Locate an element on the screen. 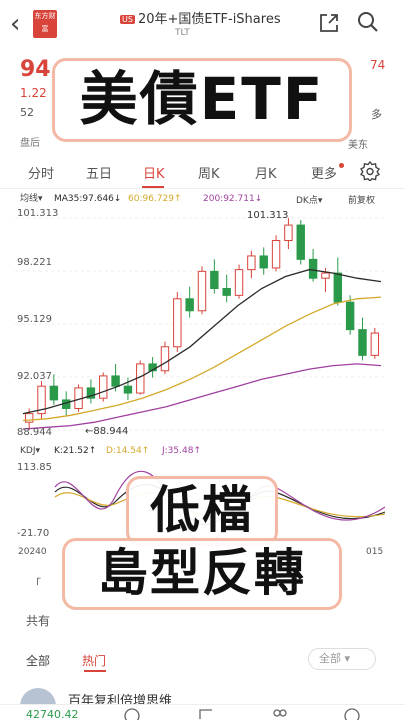 The height and width of the screenshot is (720, 405). overlay-subtitle: 低檔 is located at coordinates (202, 511).